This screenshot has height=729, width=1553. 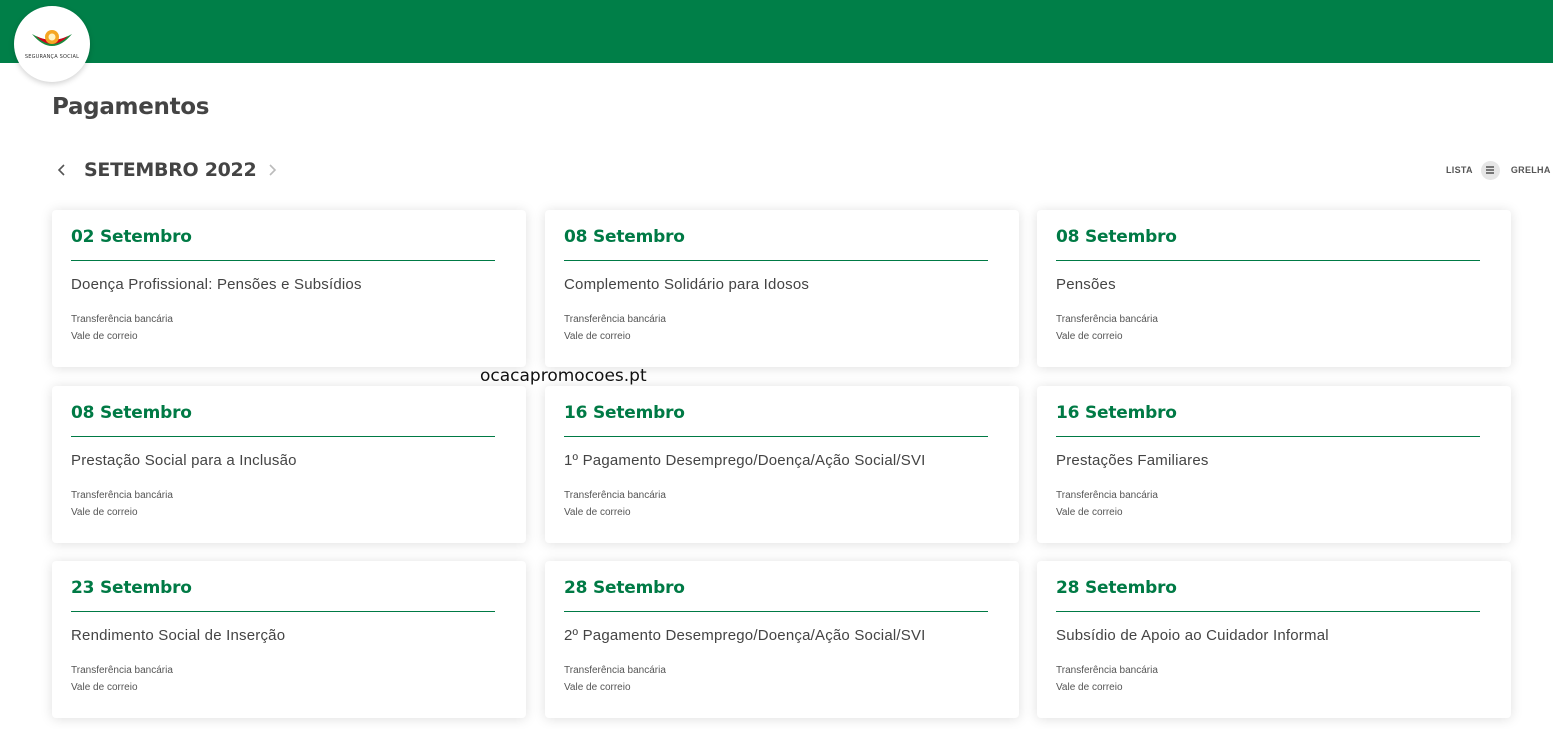 What do you see at coordinates (1459, 170) in the screenshot?
I see `list-view-label: LISTA` at bounding box center [1459, 170].